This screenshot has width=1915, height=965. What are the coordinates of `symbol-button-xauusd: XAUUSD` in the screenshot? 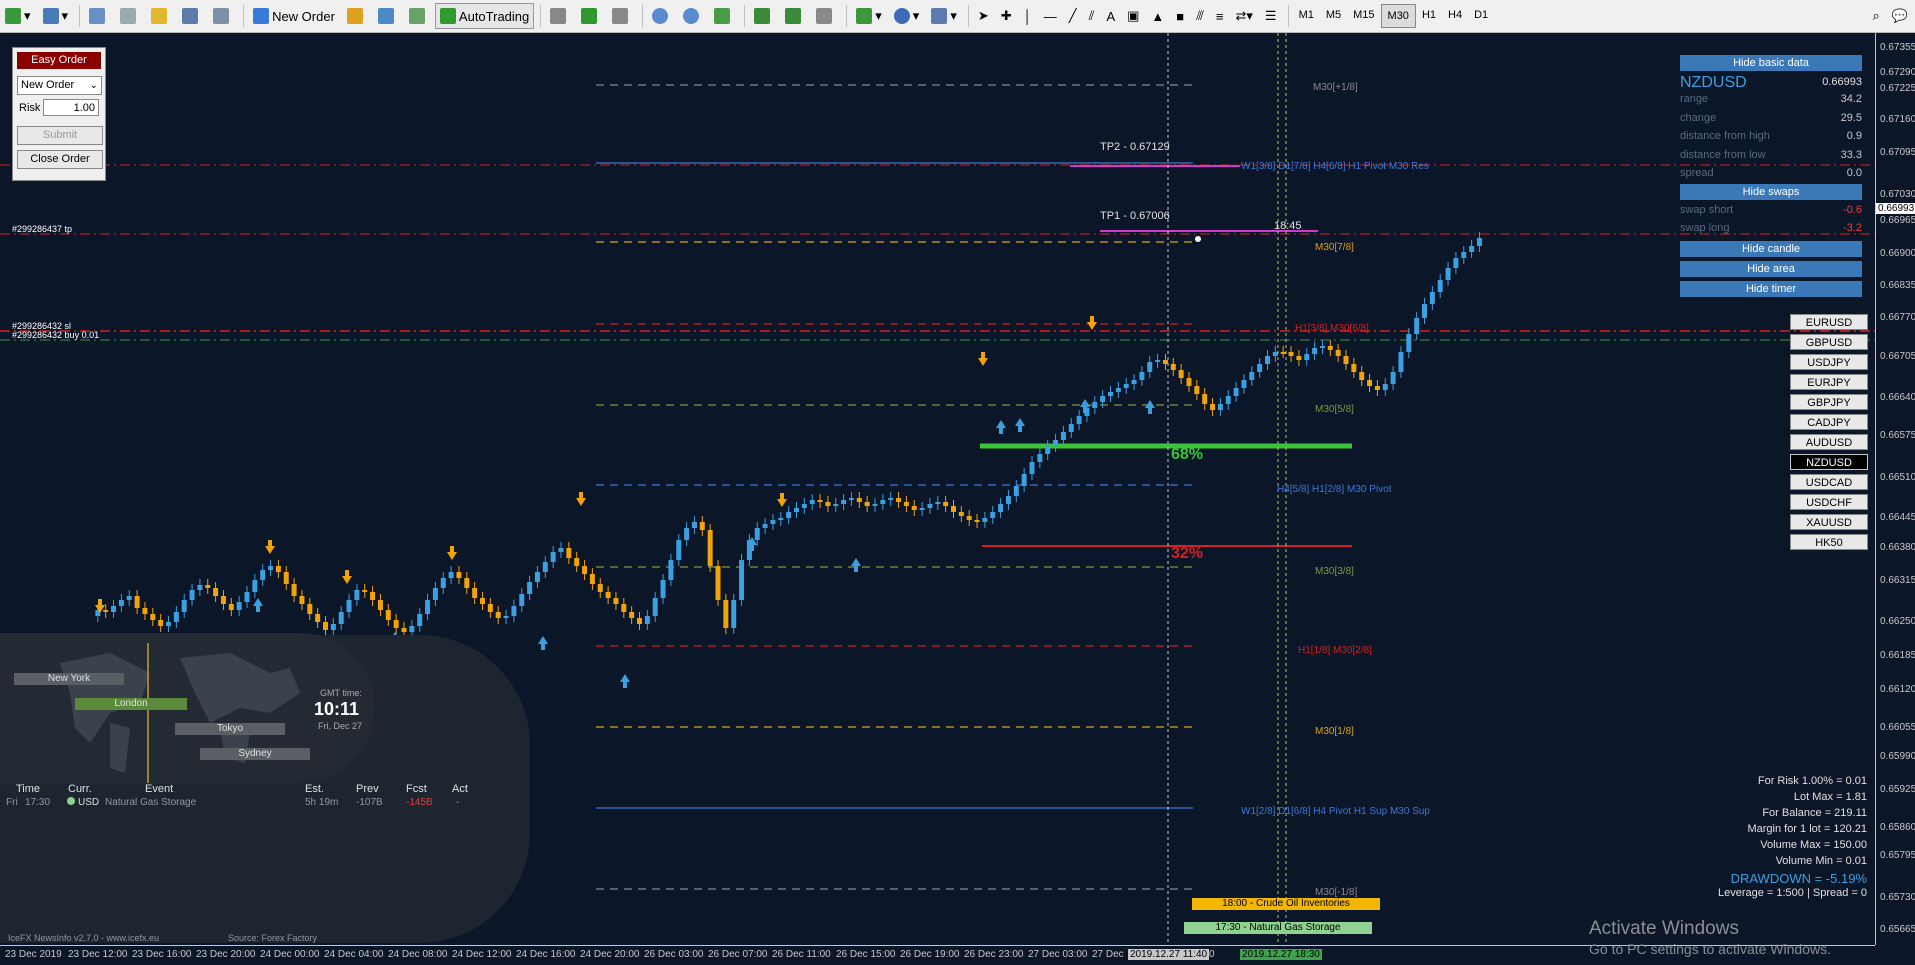 It's located at (1829, 522).